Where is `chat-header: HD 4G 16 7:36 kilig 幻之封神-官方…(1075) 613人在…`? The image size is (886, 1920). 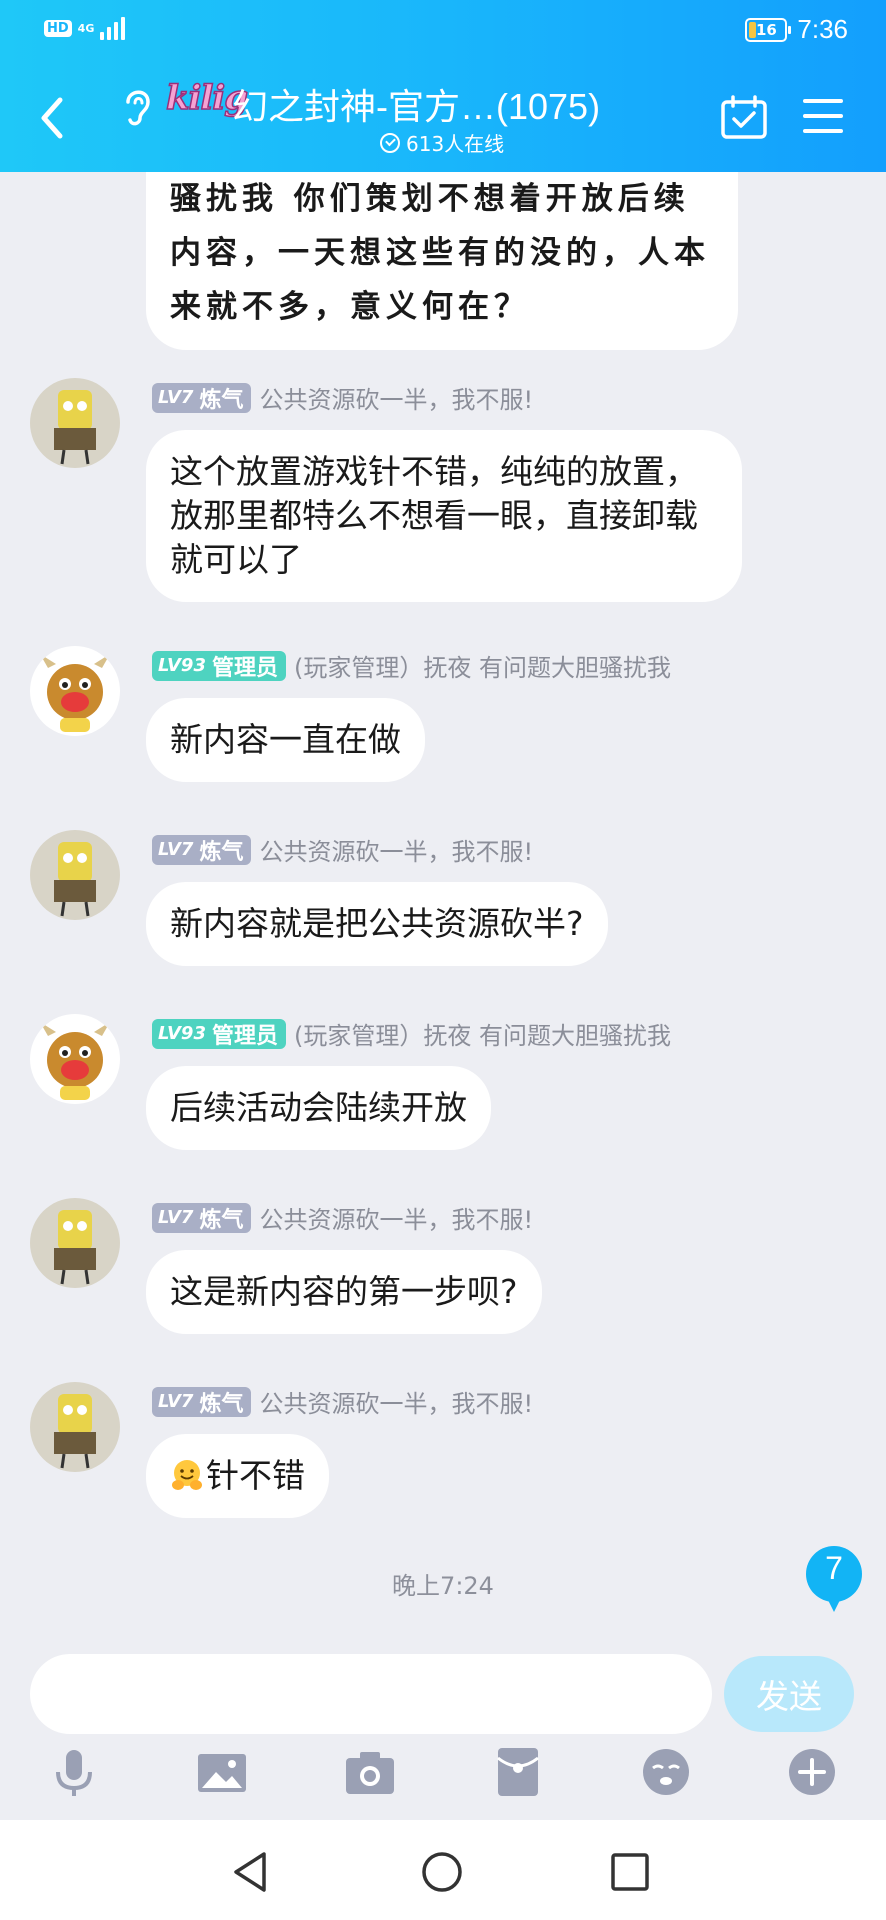 chat-header: HD 4G 16 7:36 kilig 幻之封神-官方…(1075) 613人在… is located at coordinates (443, 86).